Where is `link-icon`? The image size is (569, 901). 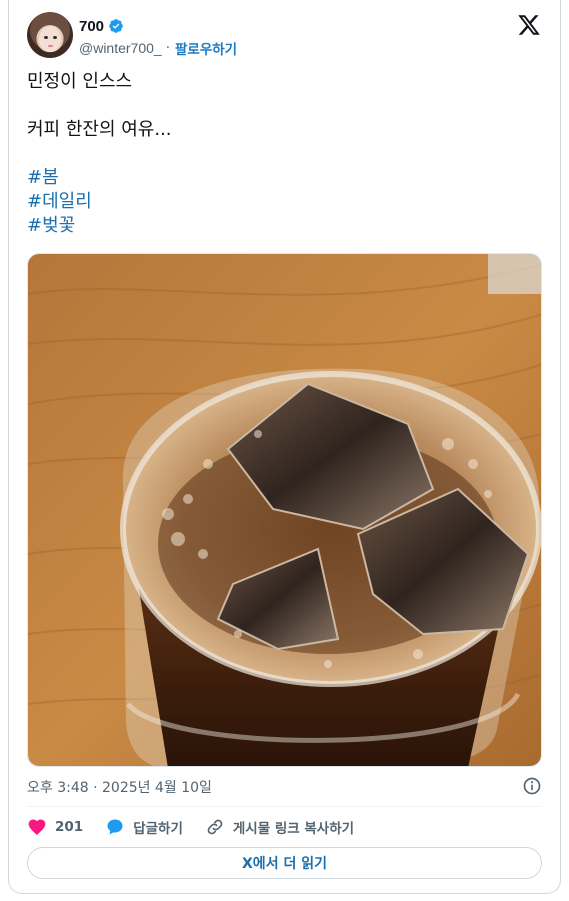
link-icon is located at coordinates (215, 827).